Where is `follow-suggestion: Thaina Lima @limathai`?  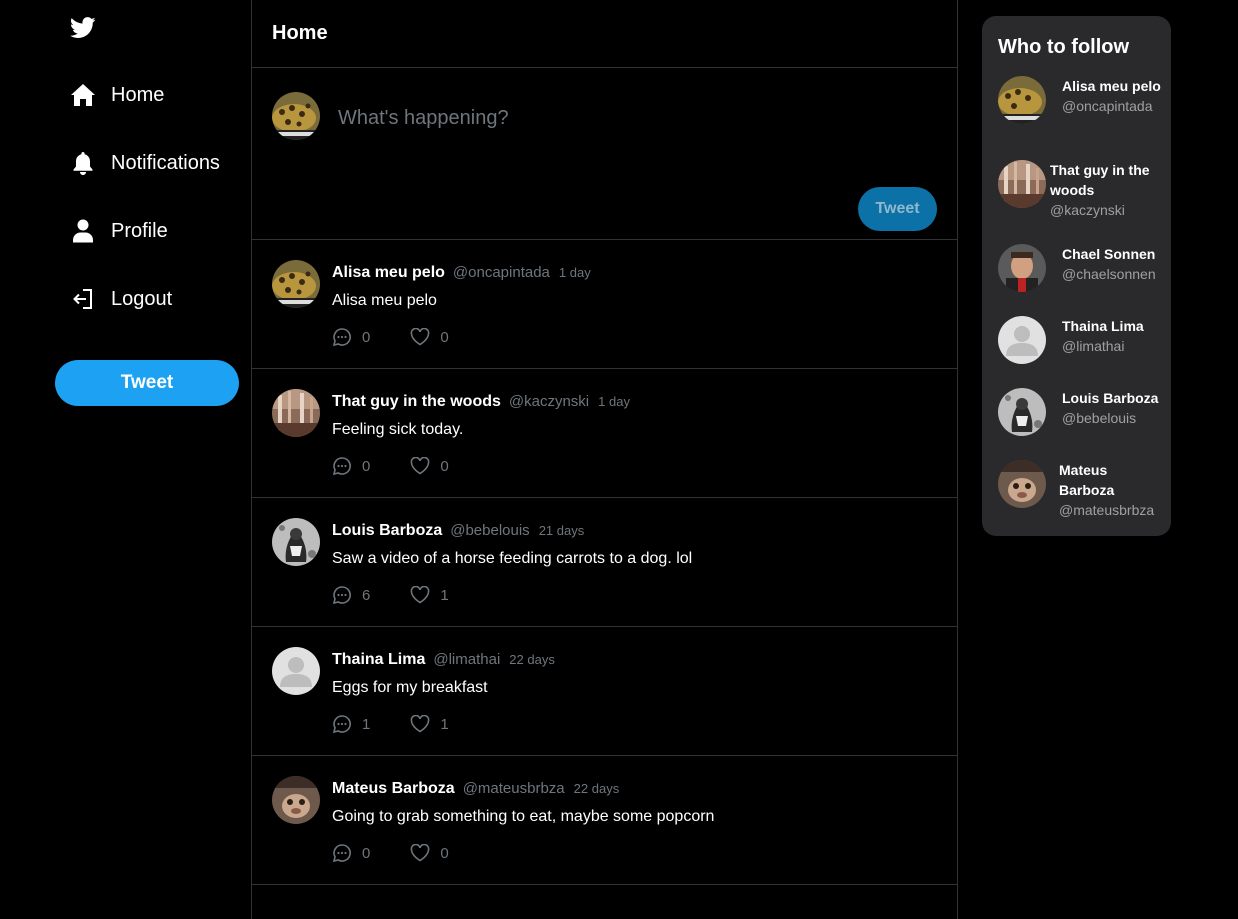
follow-suggestion: Thaina Lima @limathai is located at coordinates (1080, 351).